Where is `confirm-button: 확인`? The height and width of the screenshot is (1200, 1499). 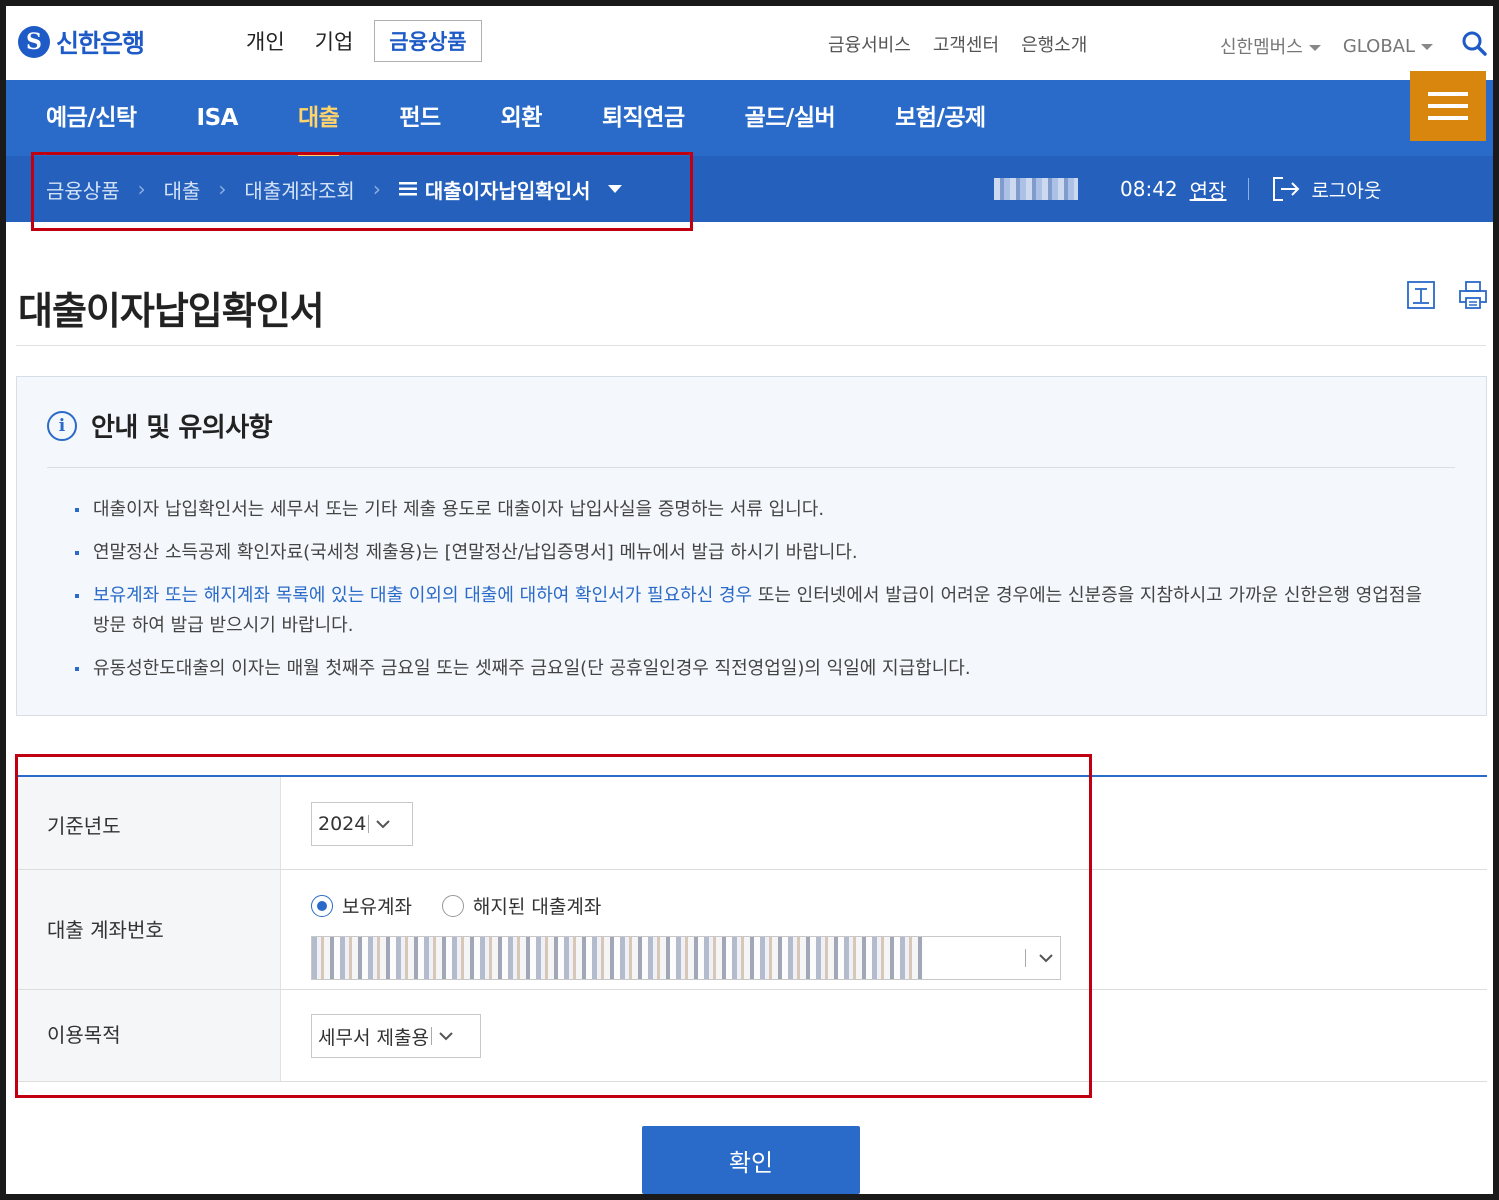
confirm-button: 확인 is located at coordinates (751, 1160).